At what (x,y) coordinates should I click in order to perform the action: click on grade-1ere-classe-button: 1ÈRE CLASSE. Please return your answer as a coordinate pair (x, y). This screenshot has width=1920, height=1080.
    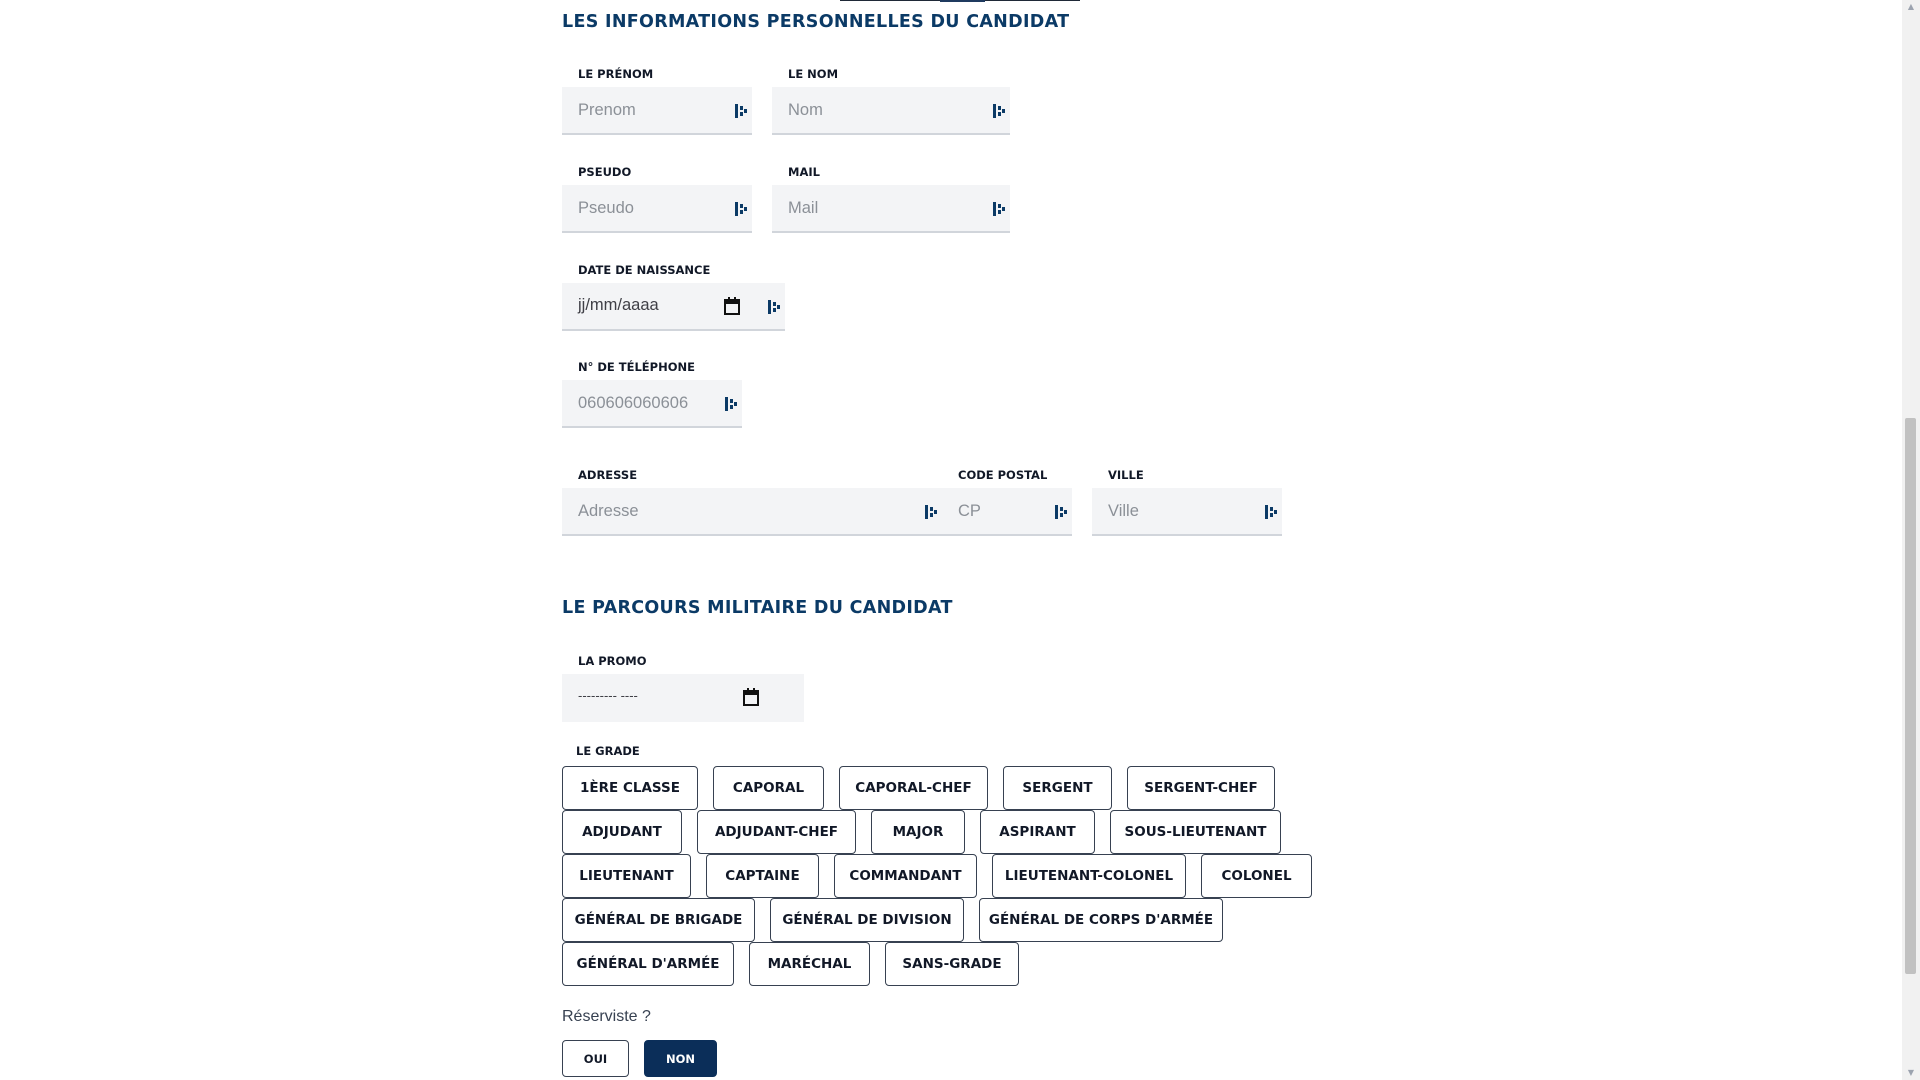
    Looking at the image, I should click on (630, 788).